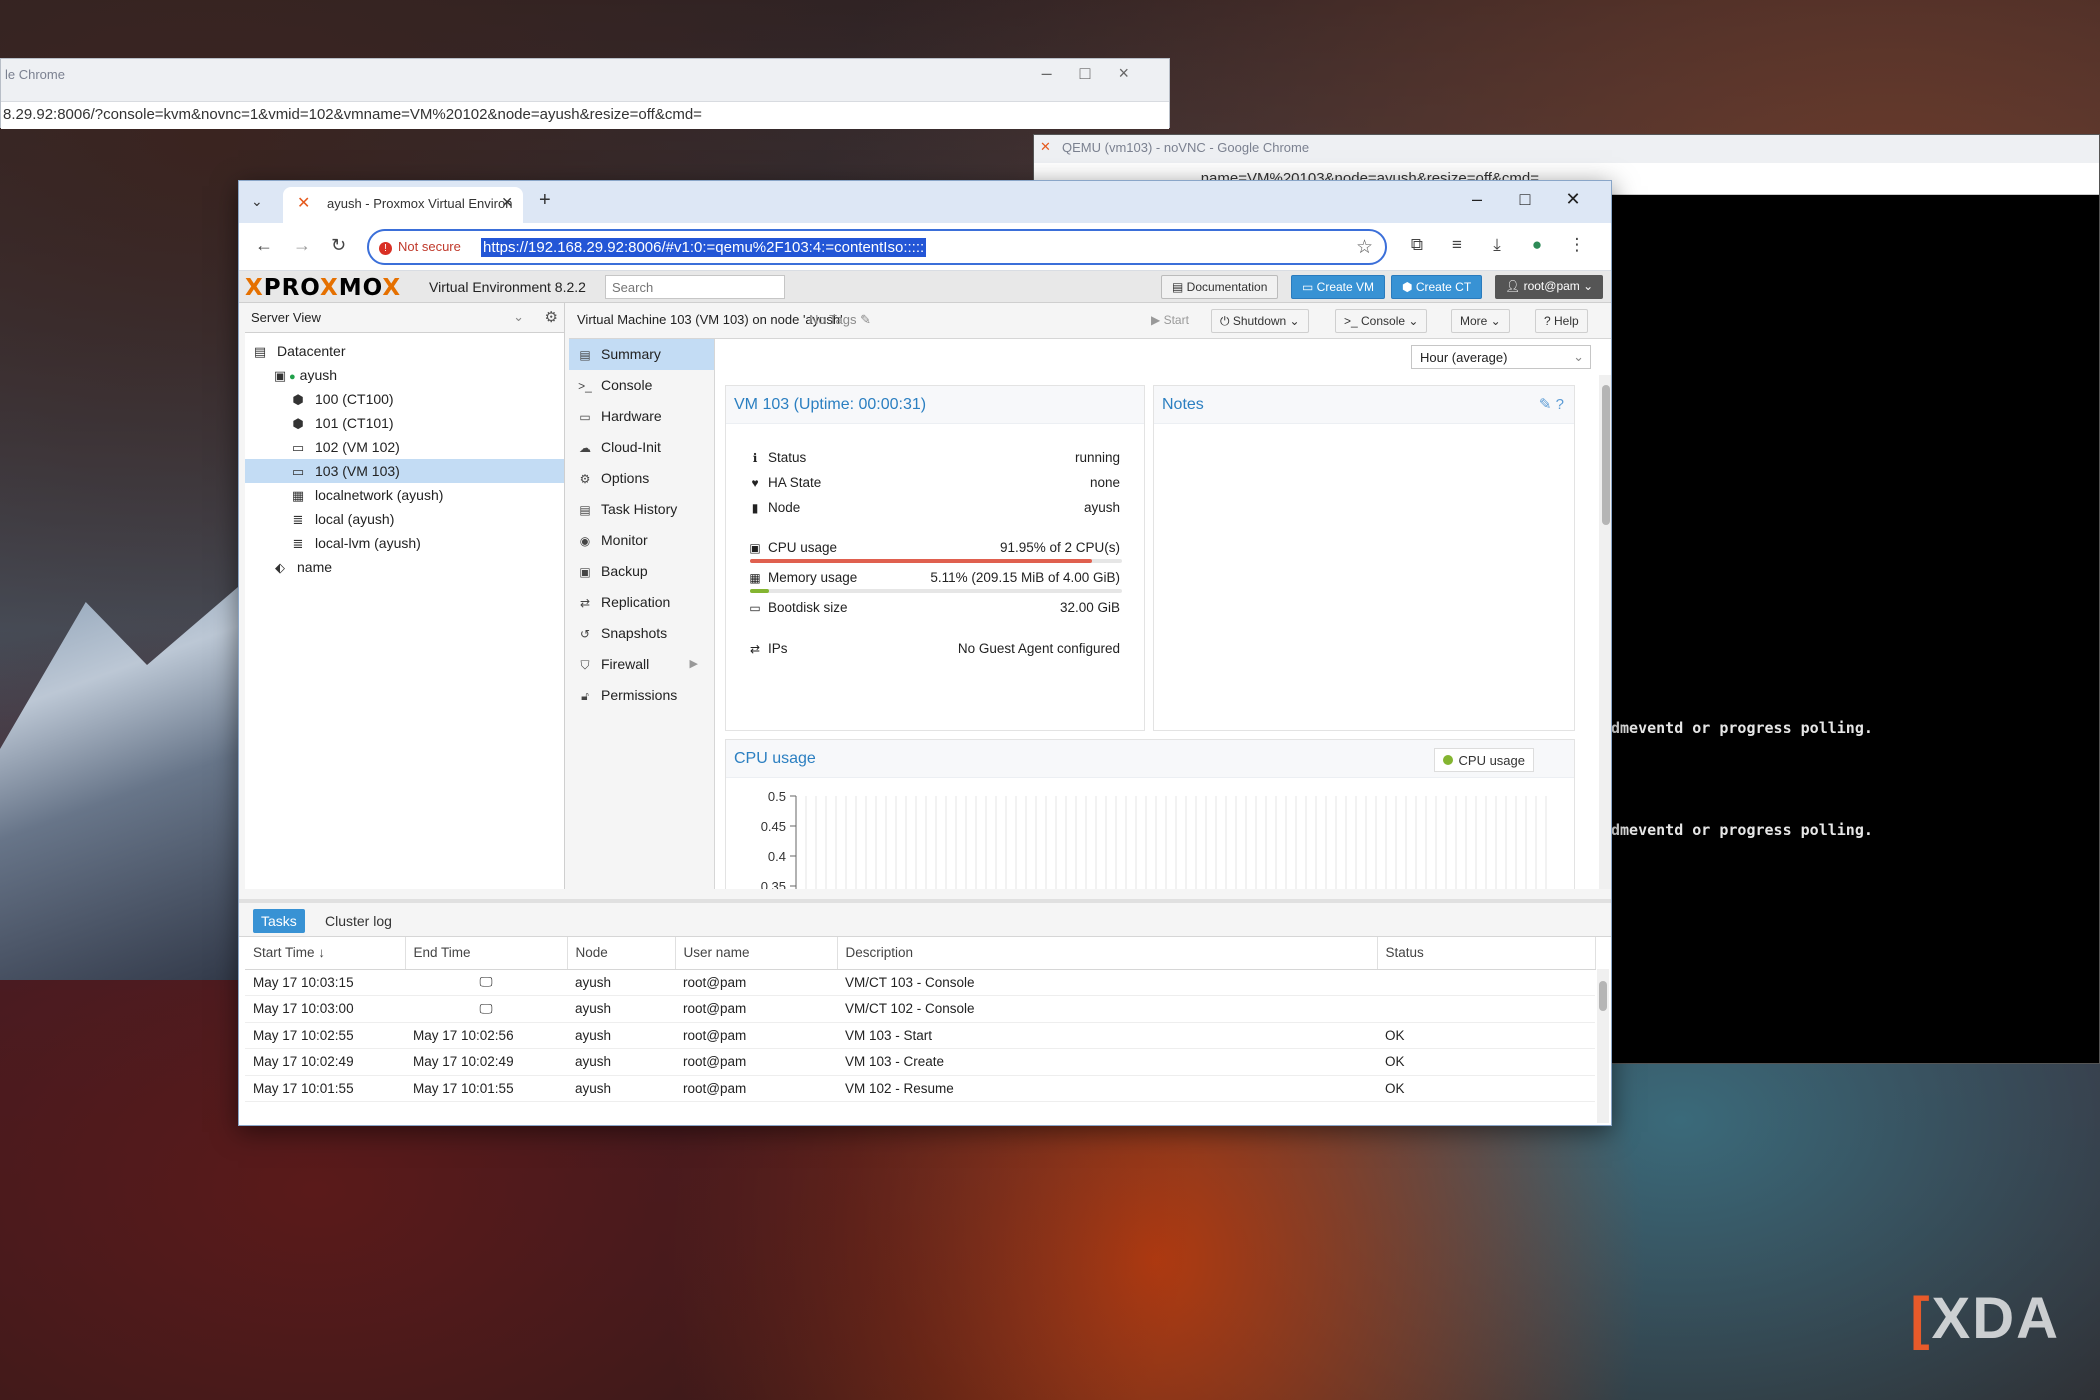  Describe the element at coordinates (921, 561) in the screenshot. I see `cpu-usage-bar-fill` at that location.